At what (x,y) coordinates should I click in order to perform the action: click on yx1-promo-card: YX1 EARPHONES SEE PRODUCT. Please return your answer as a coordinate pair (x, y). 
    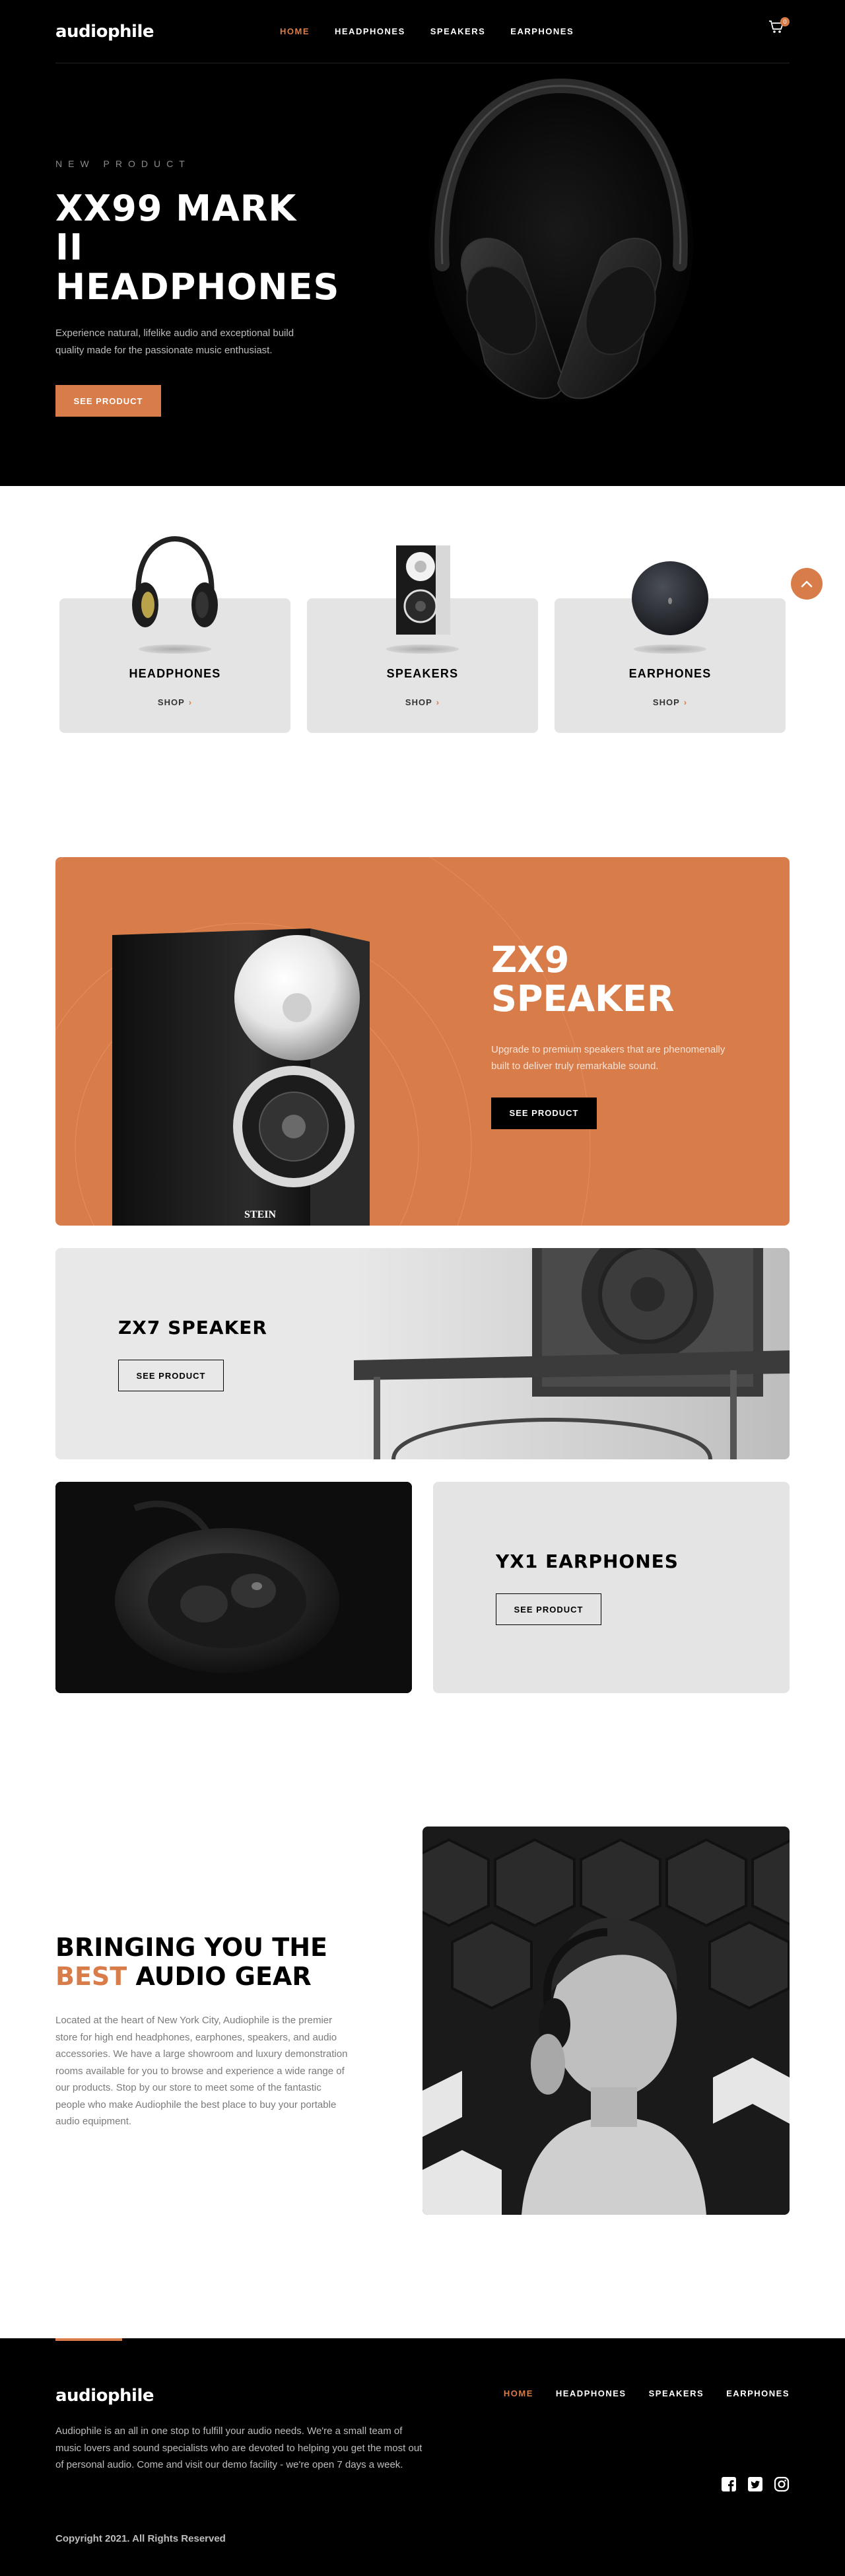
    Looking at the image, I should click on (611, 1588).